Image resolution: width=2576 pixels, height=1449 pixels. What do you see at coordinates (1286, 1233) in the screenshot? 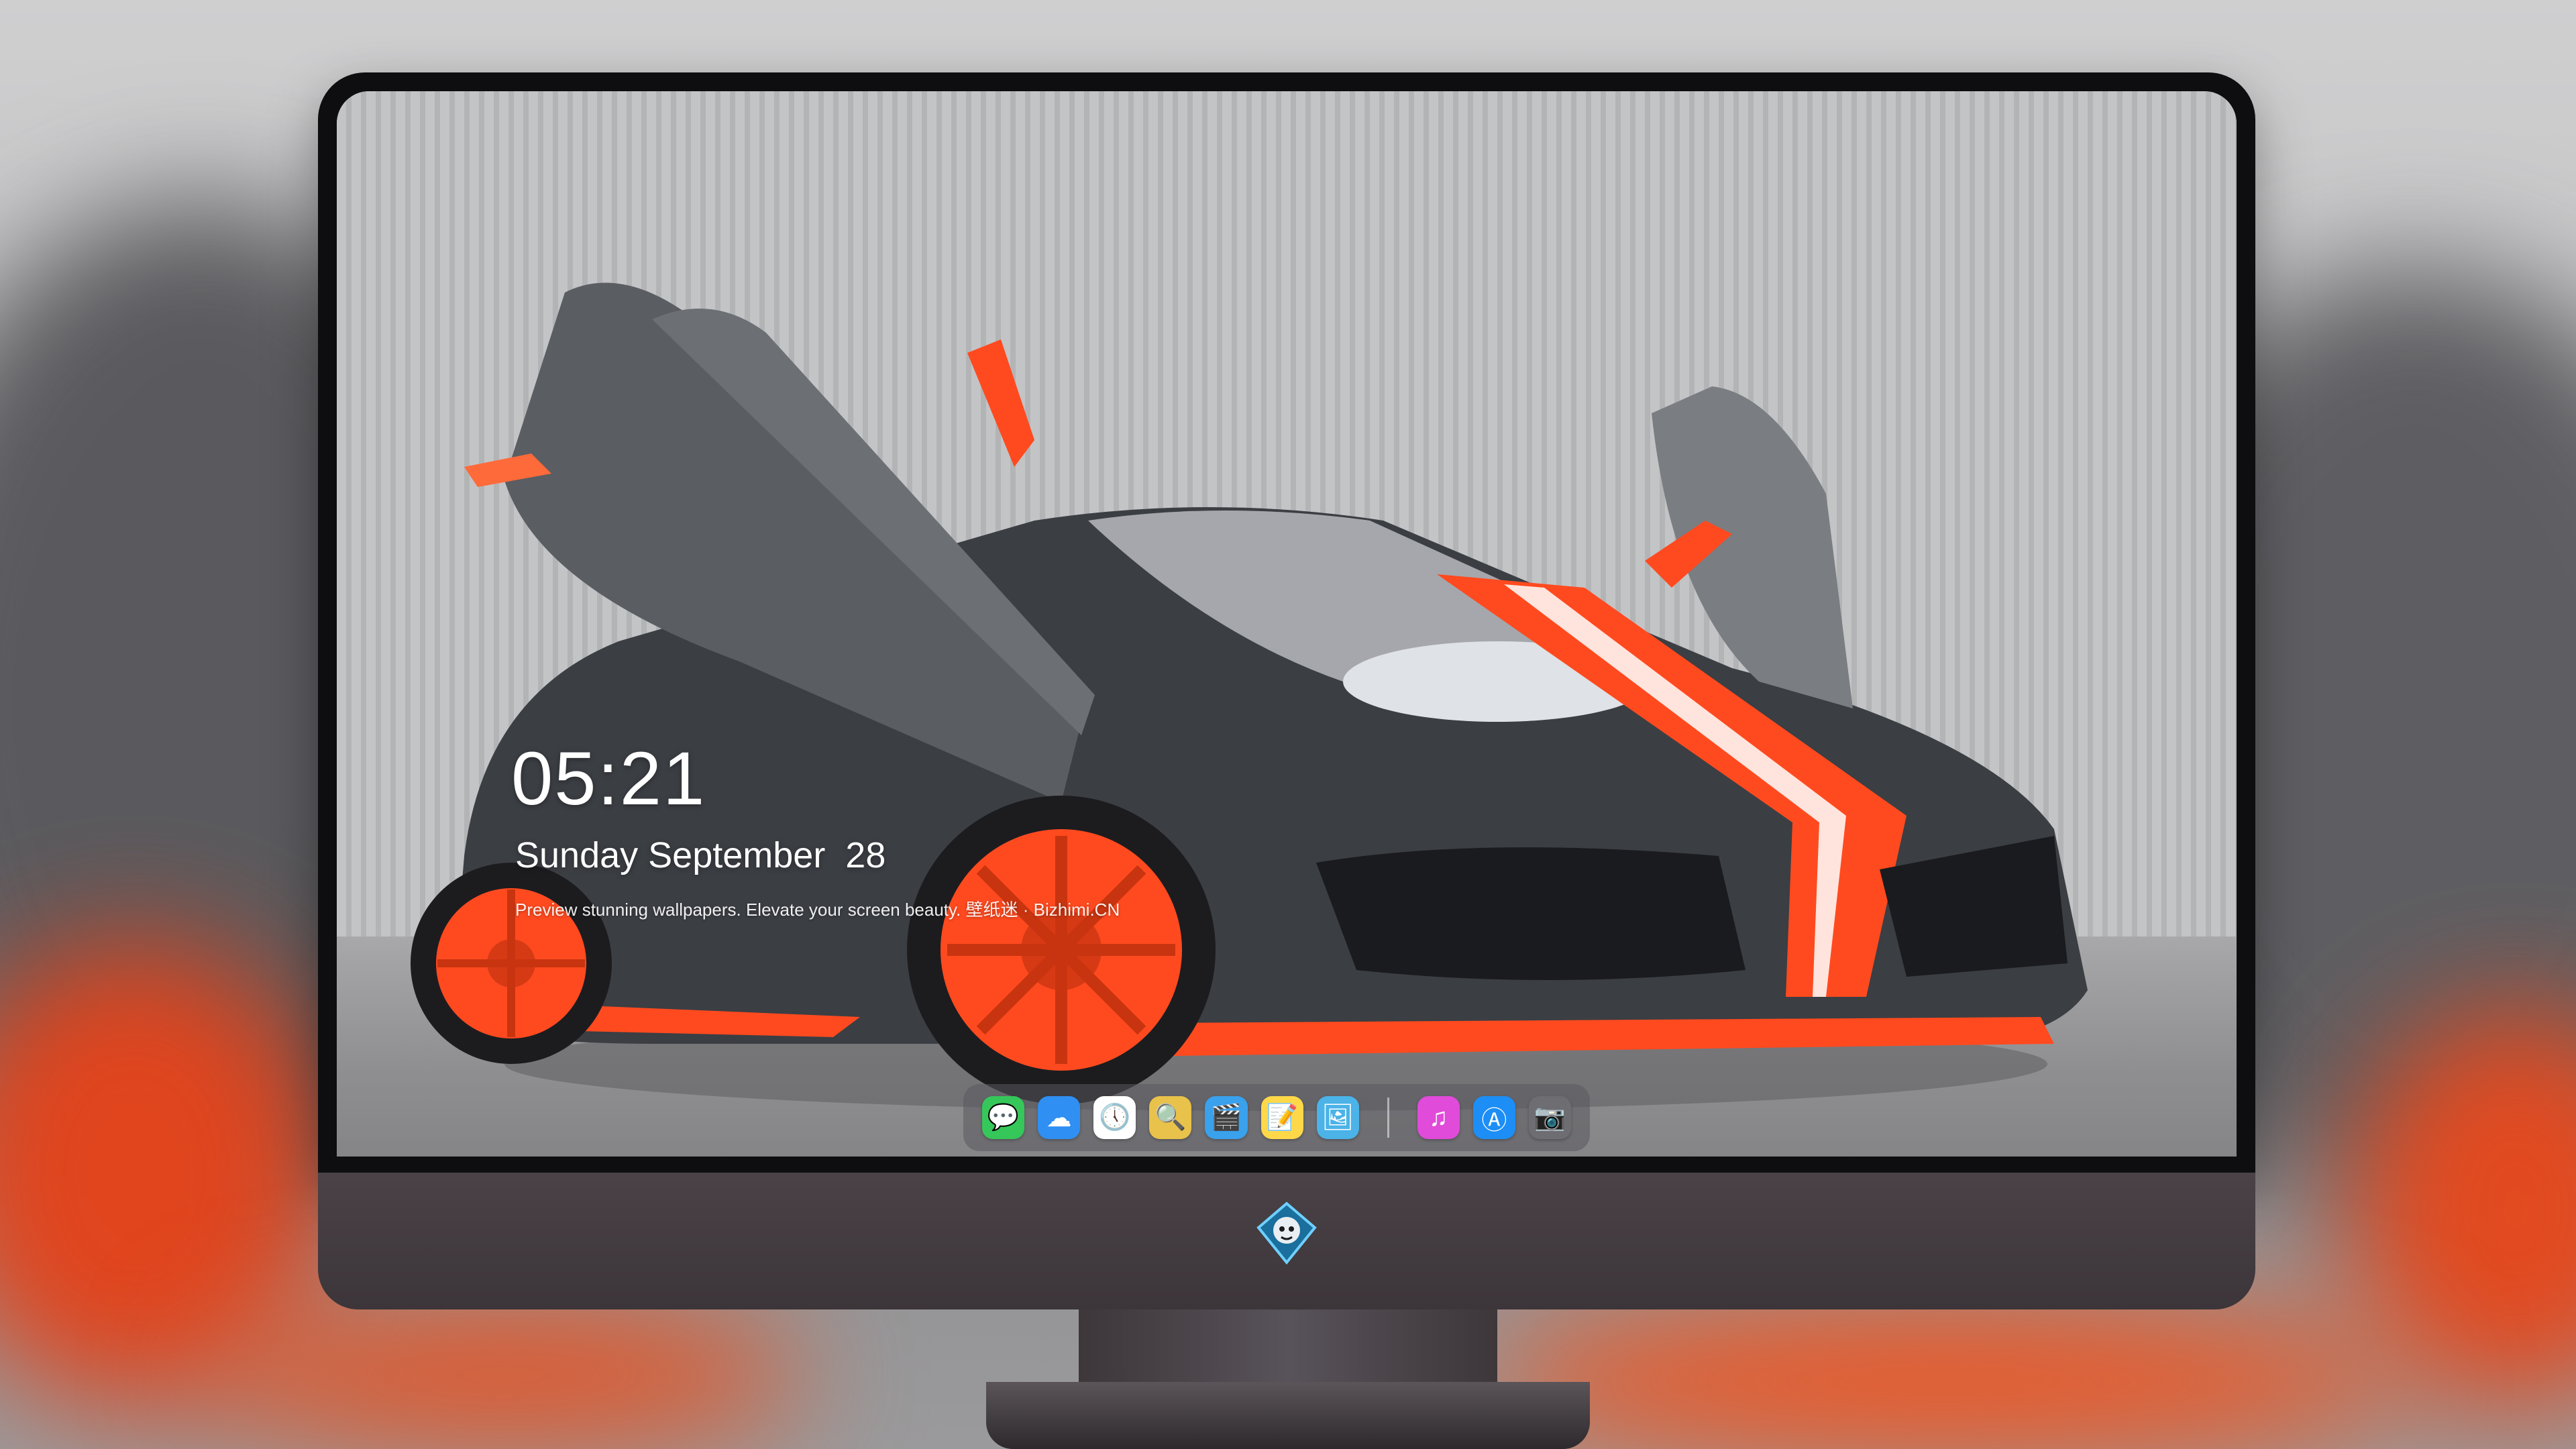
I see `brand-logo-icon` at bounding box center [1286, 1233].